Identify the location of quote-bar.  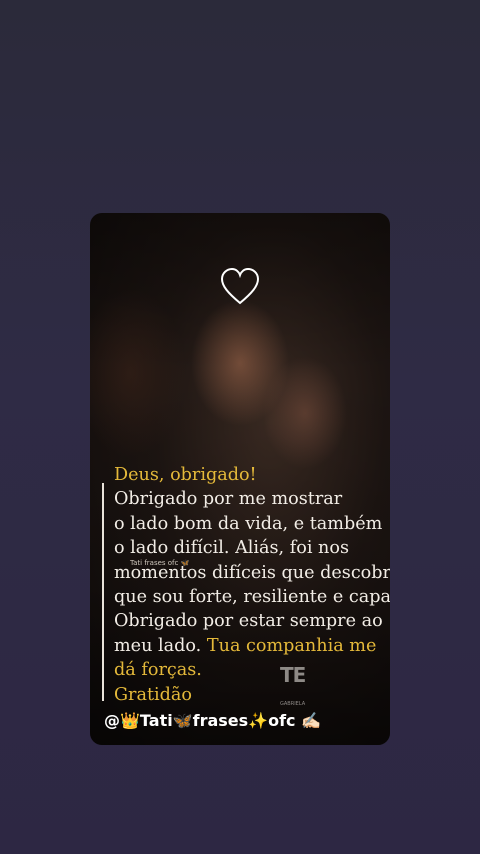
(103, 592).